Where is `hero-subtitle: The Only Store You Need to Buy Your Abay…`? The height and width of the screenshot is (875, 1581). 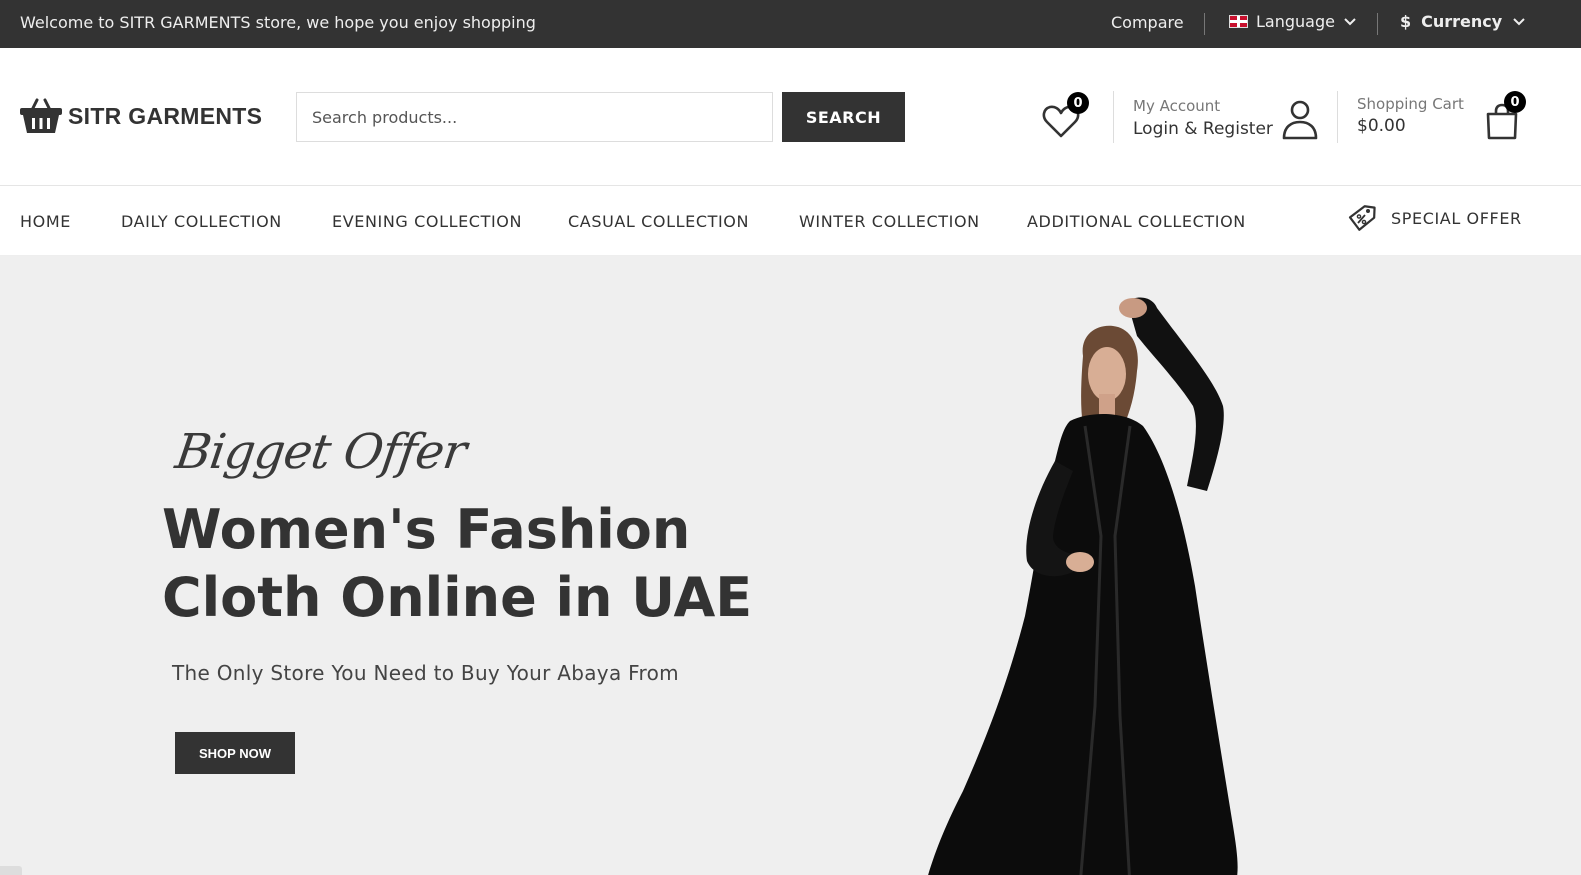
hero-subtitle: The Only Store You Need to Buy Your Abay… is located at coordinates (425, 673).